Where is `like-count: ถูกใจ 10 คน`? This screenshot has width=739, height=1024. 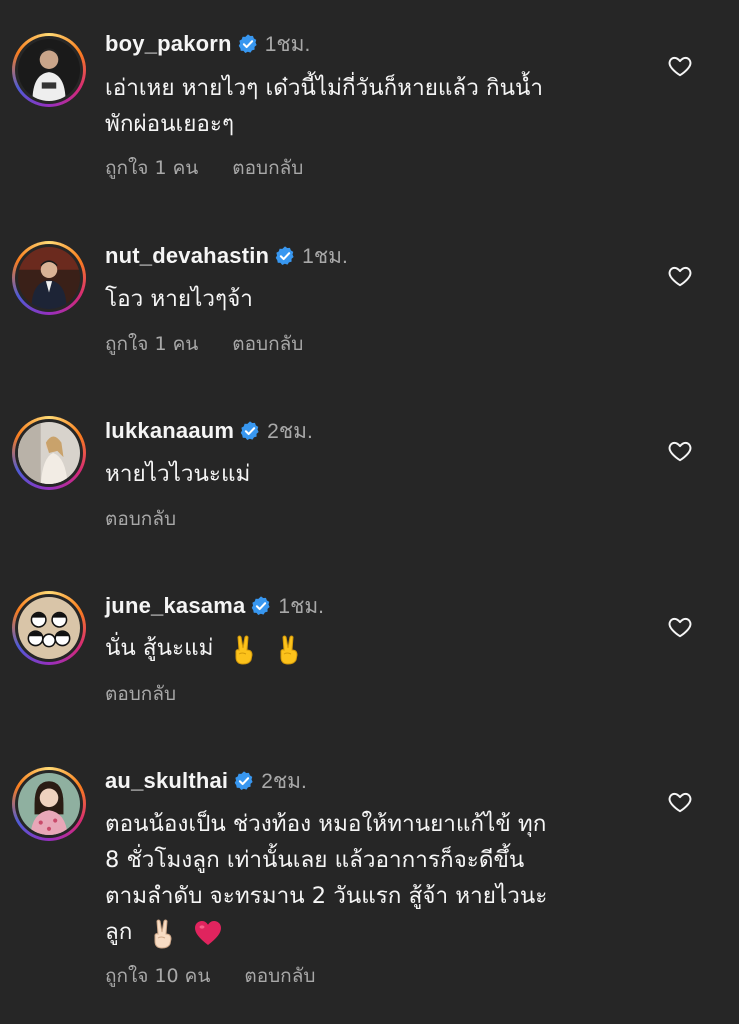 like-count: ถูกใจ 10 คน is located at coordinates (157, 976).